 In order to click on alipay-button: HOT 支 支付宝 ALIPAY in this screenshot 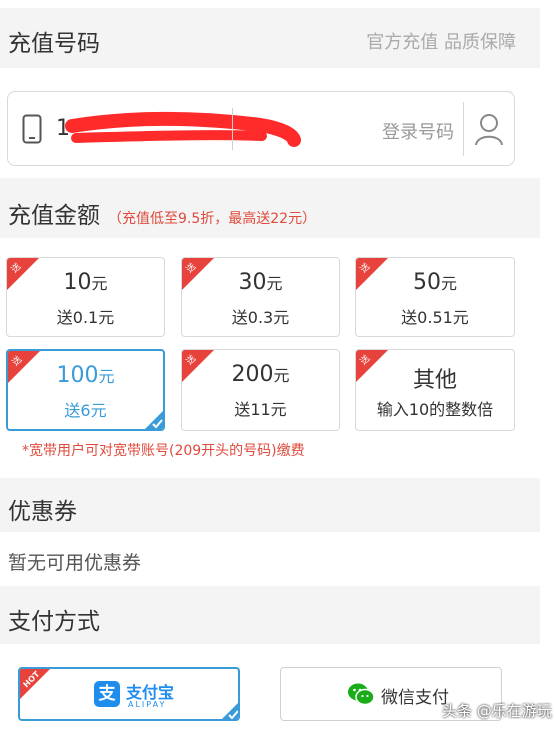, I will do `click(129, 694)`.